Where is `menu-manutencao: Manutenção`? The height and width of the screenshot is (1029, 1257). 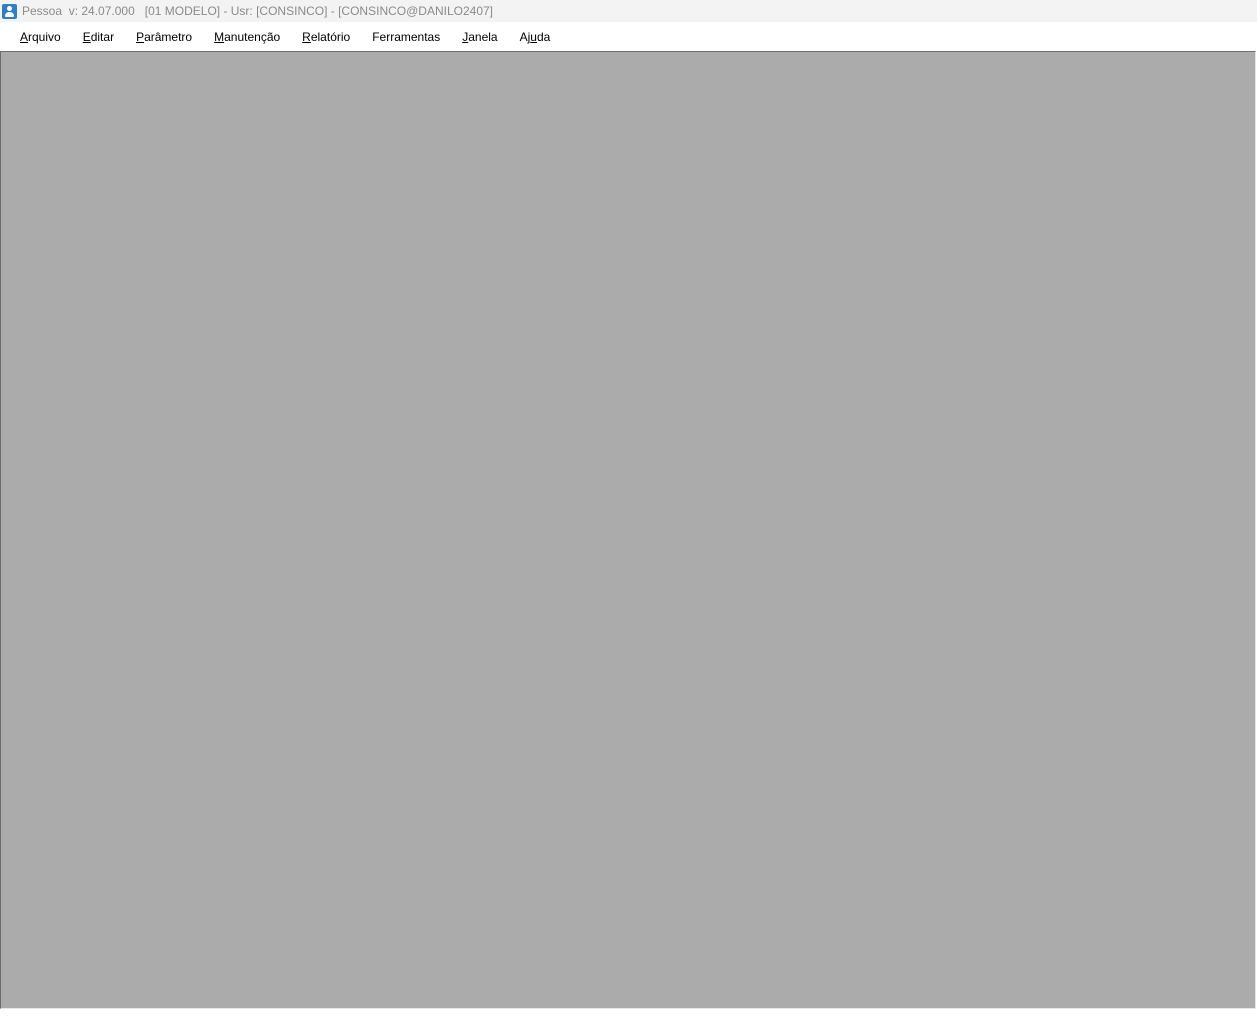
menu-manutencao: Manutenção is located at coordinates (247, 37).